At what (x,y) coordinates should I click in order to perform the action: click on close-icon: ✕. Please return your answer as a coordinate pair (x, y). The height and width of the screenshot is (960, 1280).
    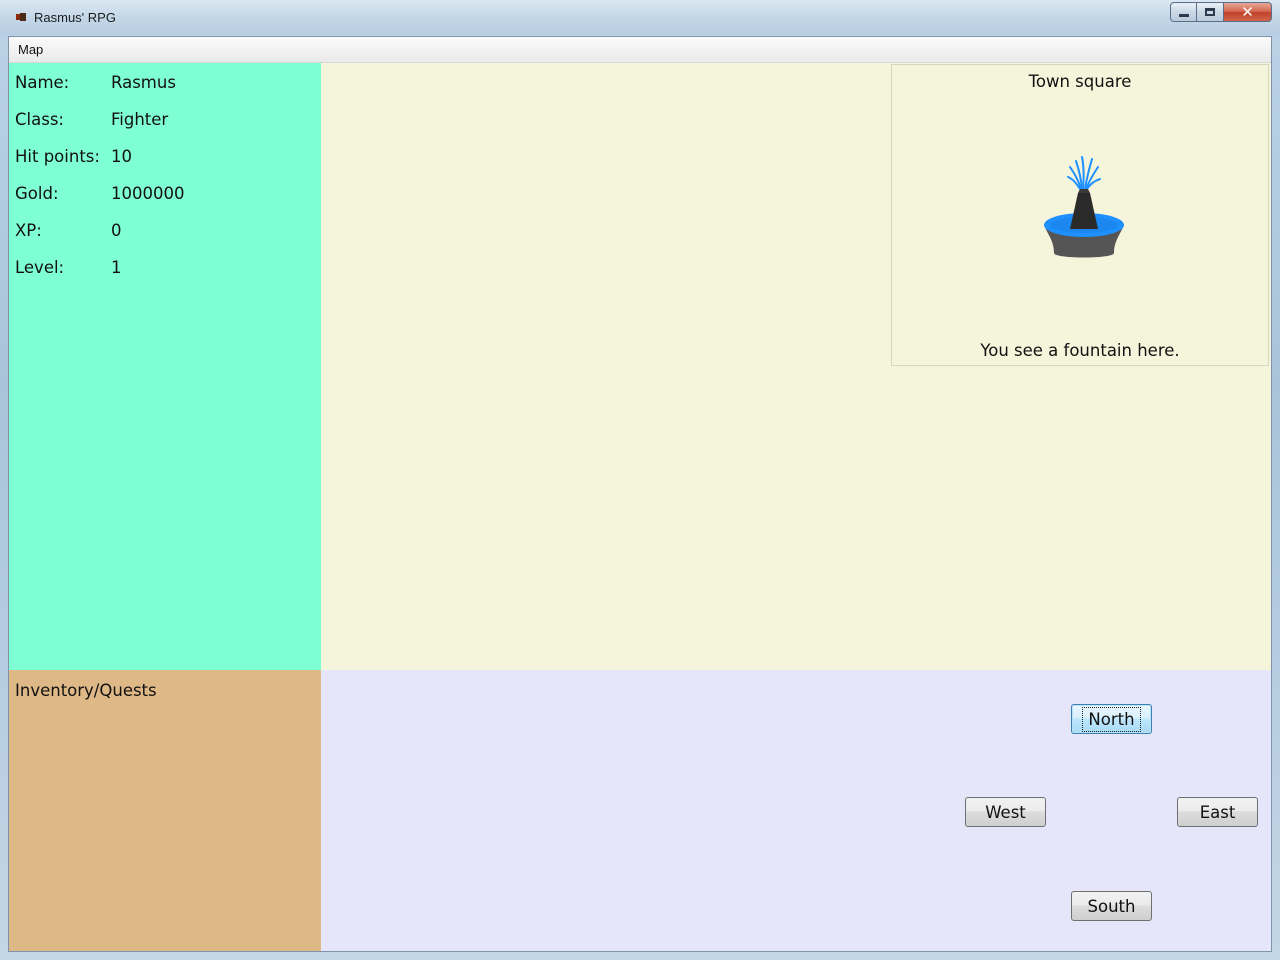
    Looking at the image, I should click on (1247, 12).